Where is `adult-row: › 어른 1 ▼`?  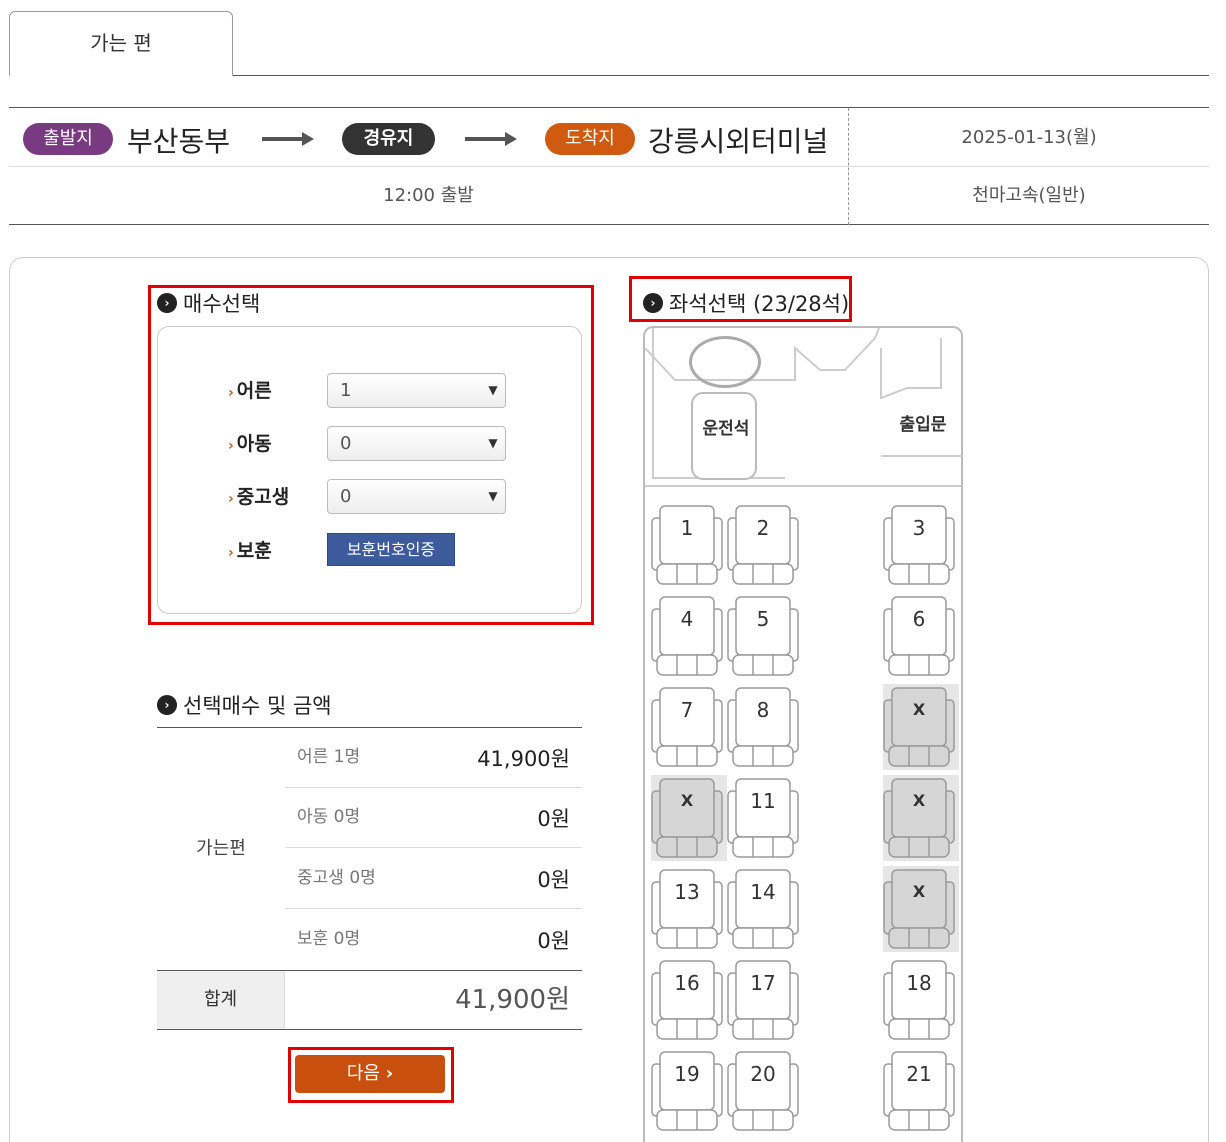 adult-row: › 어른 1 ▼ is located at coordinates (378, 391).